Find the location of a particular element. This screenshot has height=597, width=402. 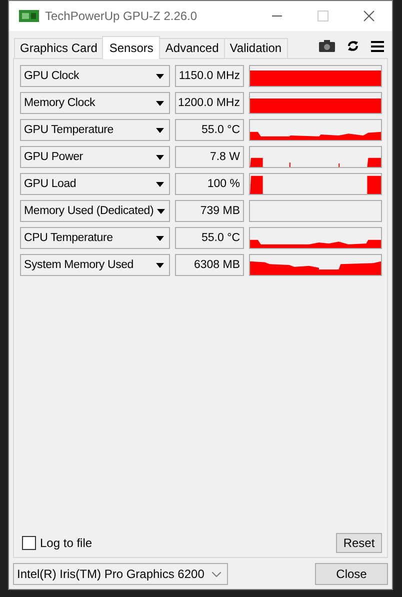

sensor-dropdown: CPU Temperature is located at coordinates (95, 238).